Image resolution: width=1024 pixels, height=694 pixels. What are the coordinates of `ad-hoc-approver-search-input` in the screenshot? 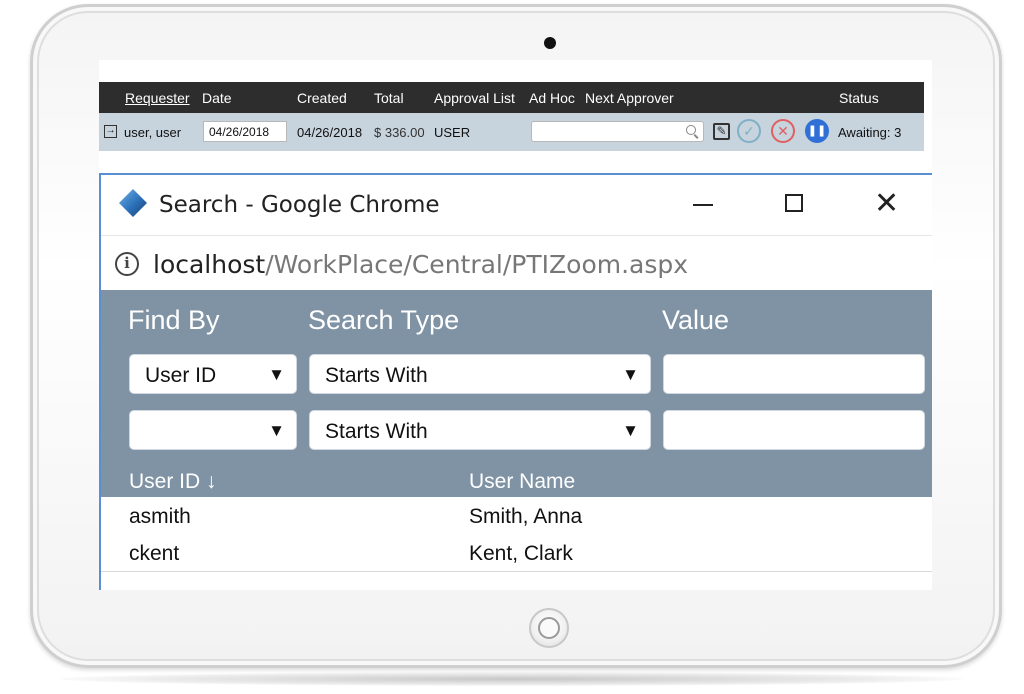 It's located at (617, 131).